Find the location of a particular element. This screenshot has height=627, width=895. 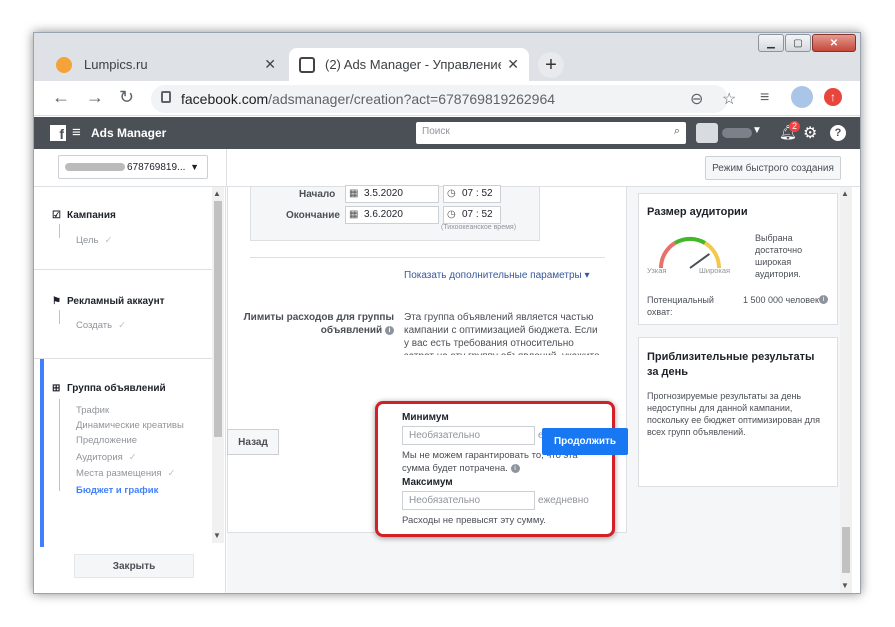

new-tab-button: + is located at coordinates (551, 65).